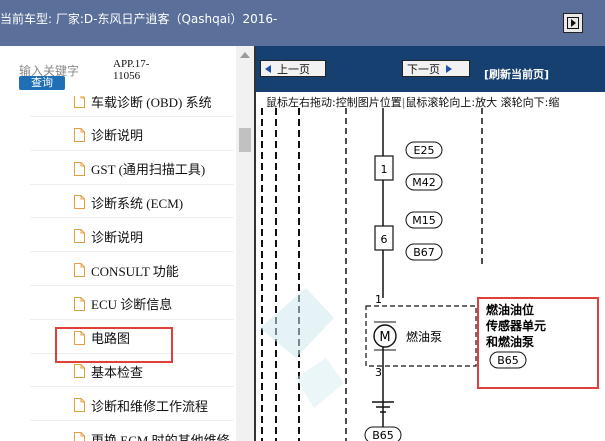  I want to click on app-code: APP.17-11056, so click(131, 70).